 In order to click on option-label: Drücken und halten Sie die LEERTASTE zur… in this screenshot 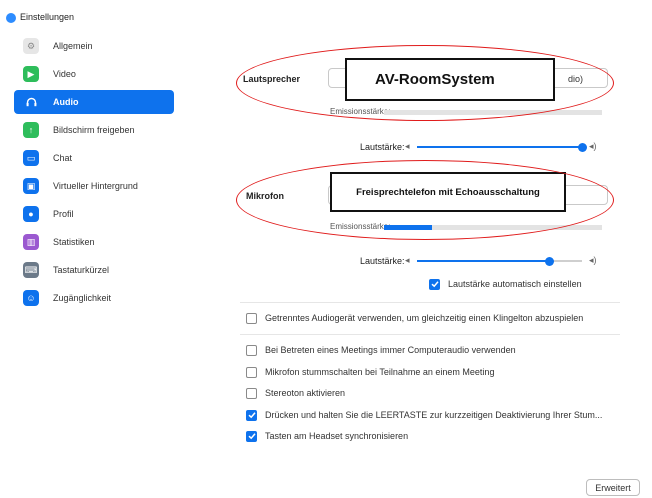, I will do `click(434, 415)`.